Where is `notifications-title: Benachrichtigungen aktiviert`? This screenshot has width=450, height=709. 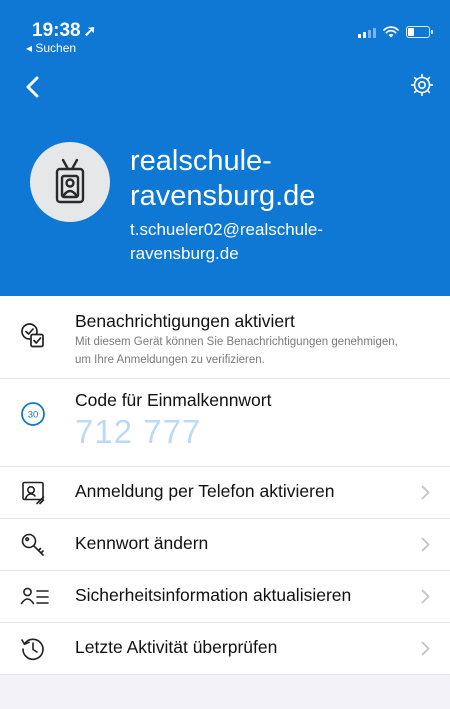 notifications-title: Benachrichtigungen aktiviert is located at coordinates (185, 321).